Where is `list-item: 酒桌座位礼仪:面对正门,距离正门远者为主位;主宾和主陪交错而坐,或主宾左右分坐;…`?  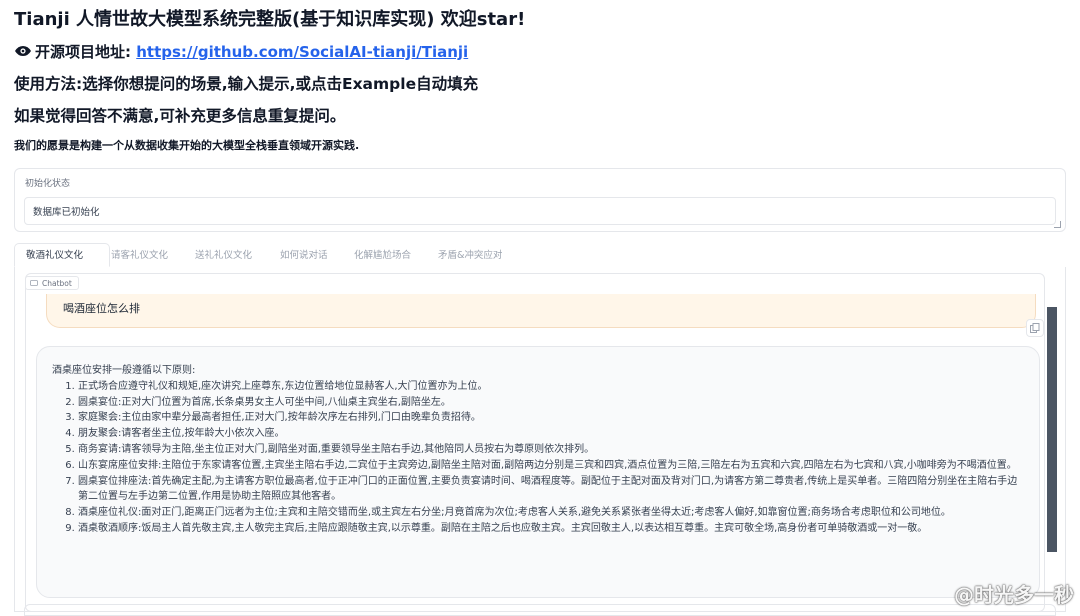 list-item: 酒桌座位礼仪:面对正门,距离正门远者为主位;主宾和主陪交错而坐,或主宾左右分坐;… is located at coordinates (550, 513).